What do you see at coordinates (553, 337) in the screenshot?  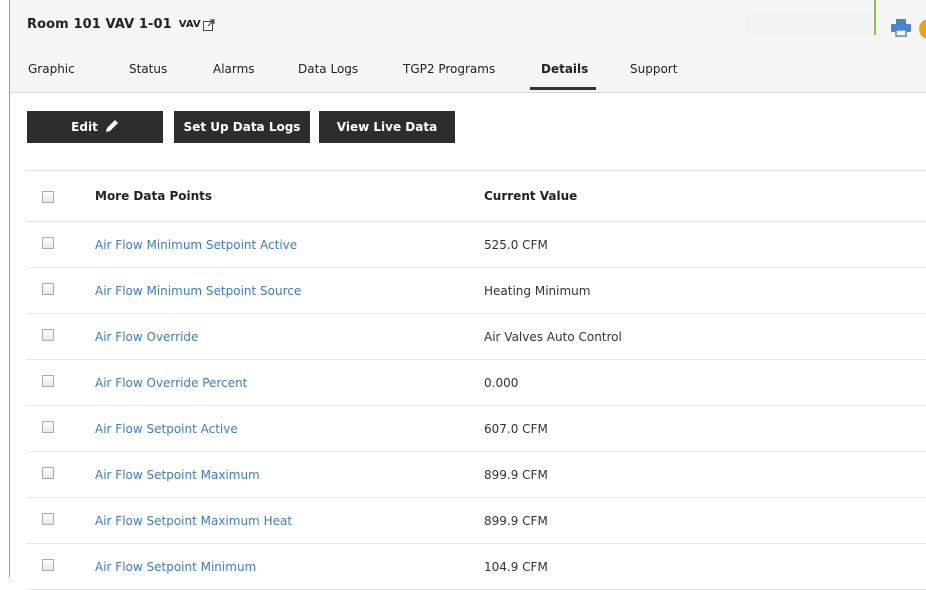 I see `current-value: Air Valves Auto Control` at bounding box center [553, 337].